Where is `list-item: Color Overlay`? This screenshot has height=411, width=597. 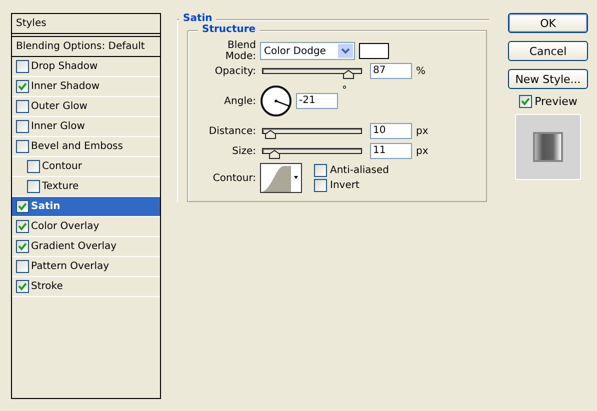
list-item: Color Overlay is located at coordinates (86, 227).